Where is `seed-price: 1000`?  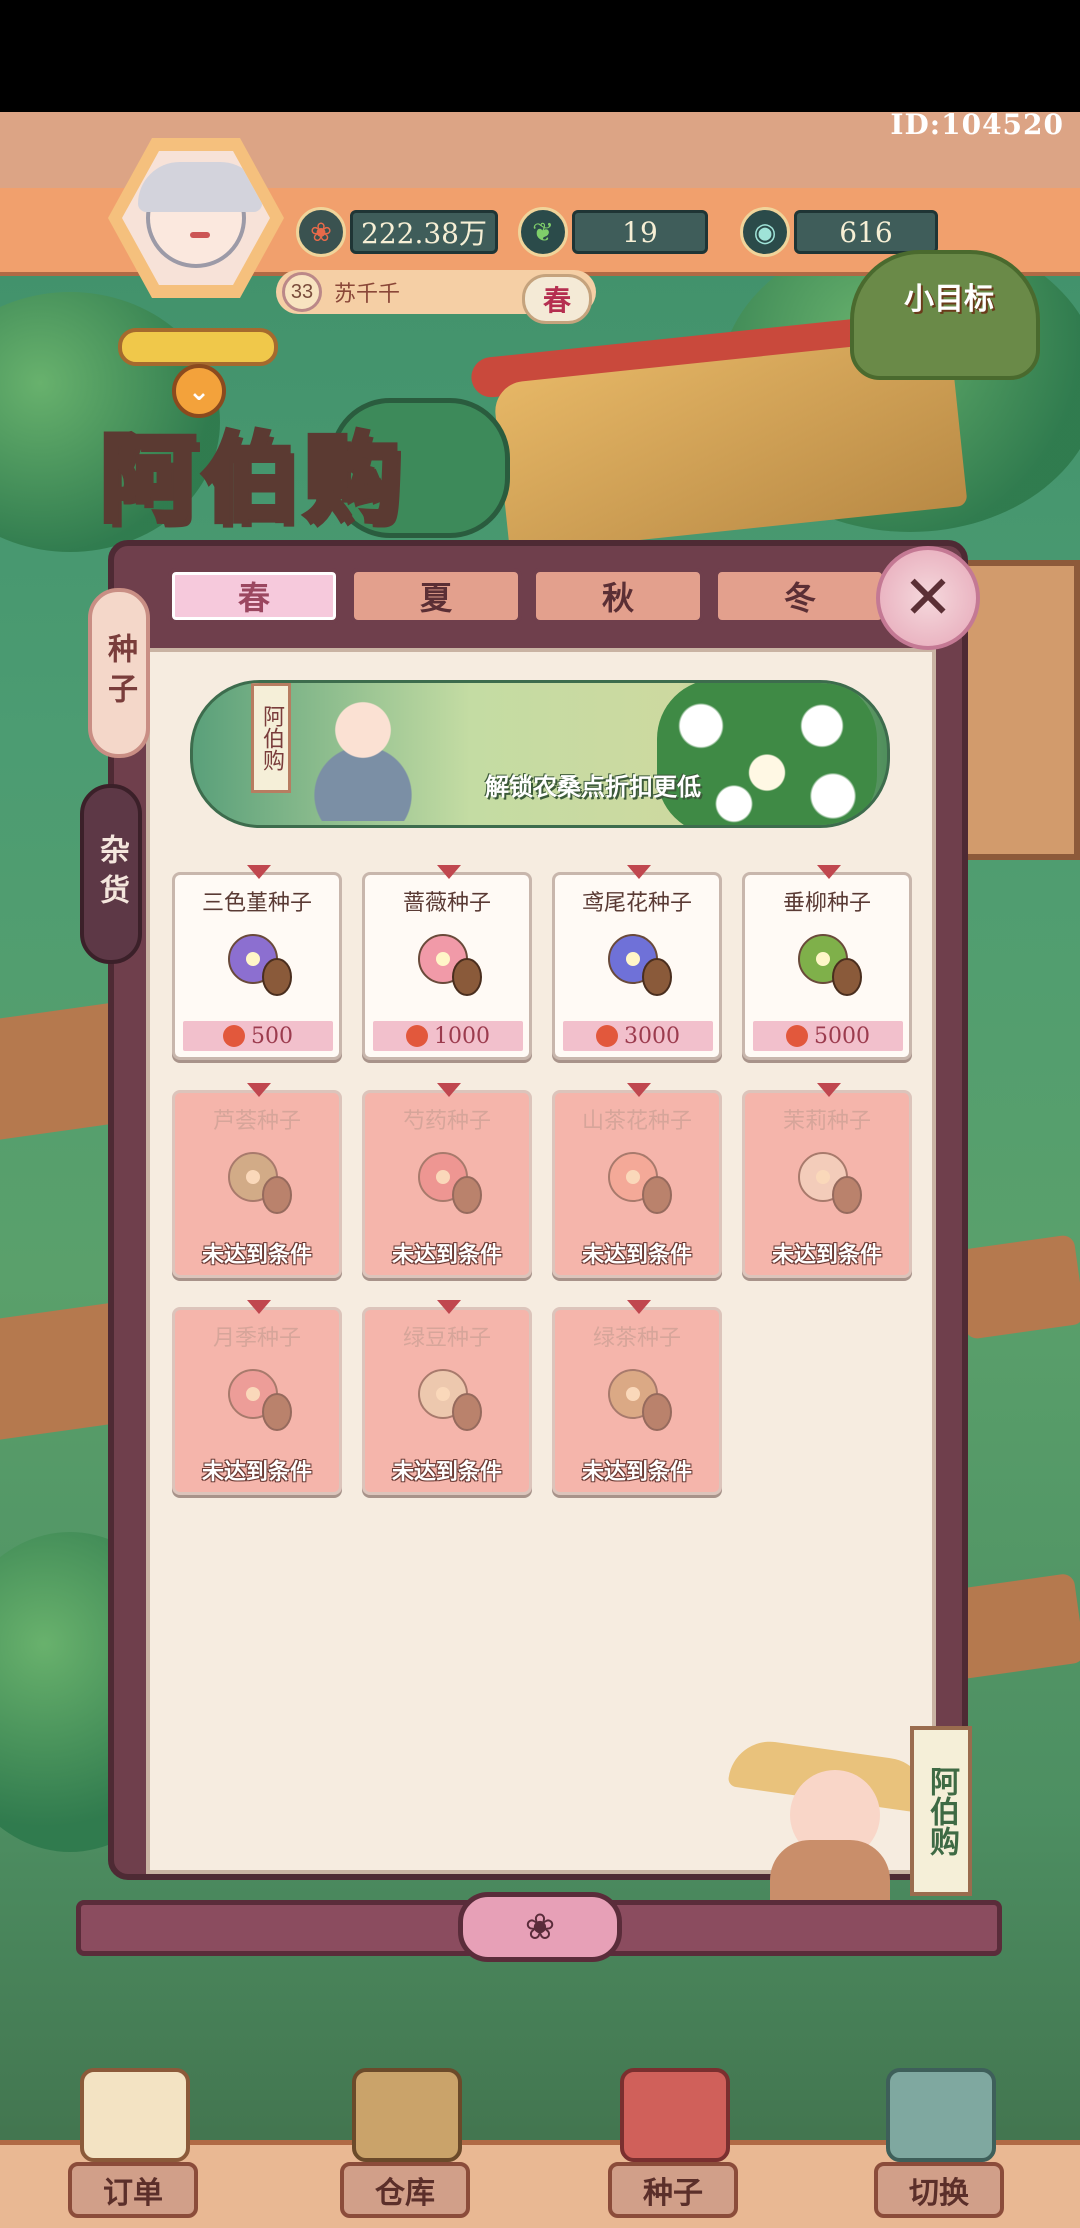
seed-price: 1000 is located at coordinates (448, 1036).